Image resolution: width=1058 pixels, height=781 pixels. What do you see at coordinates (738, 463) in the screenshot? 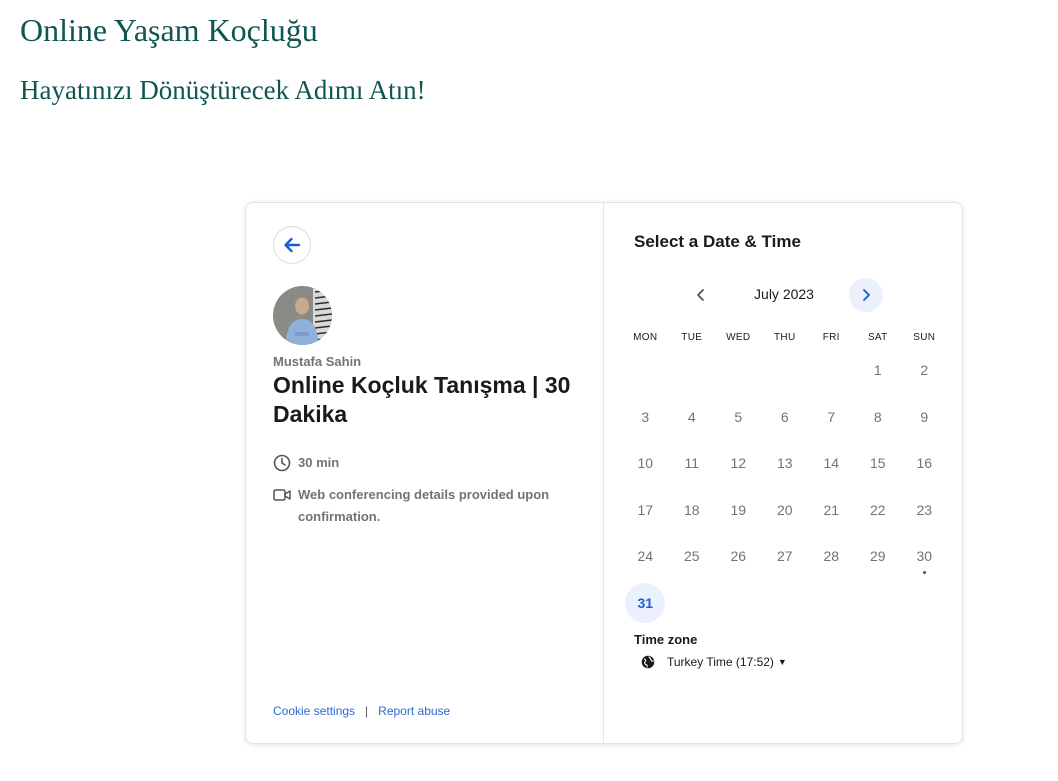
I see `calendar-day: 12` at bounding box center [738, 463].